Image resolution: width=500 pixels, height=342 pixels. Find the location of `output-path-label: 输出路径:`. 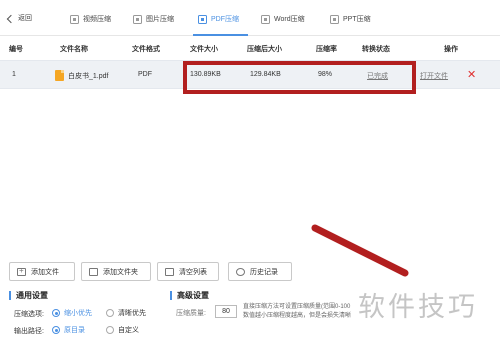

output-path-label: 输出路径: is located at coordinates (29, 331).